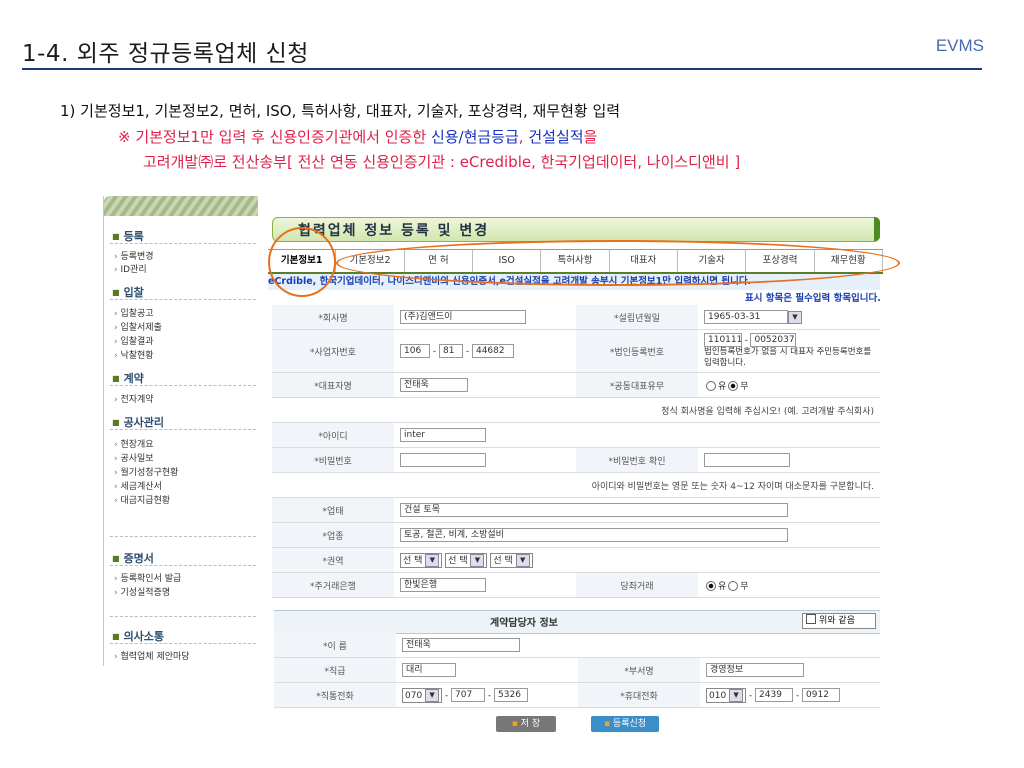  What do you see at coordinates (637, 460) in the screenshot?
I see `password-confirm-label: *비밀번호 확인` at bounding box center [637, 460].